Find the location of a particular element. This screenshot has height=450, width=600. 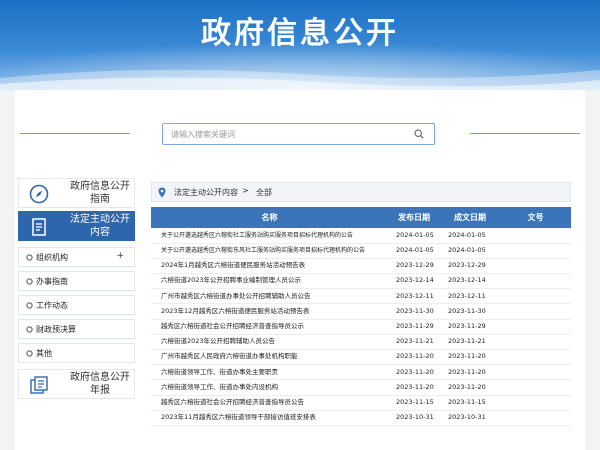

sidebar-item-content: 法定主动公开内容 is located at coordinates (76, 226).